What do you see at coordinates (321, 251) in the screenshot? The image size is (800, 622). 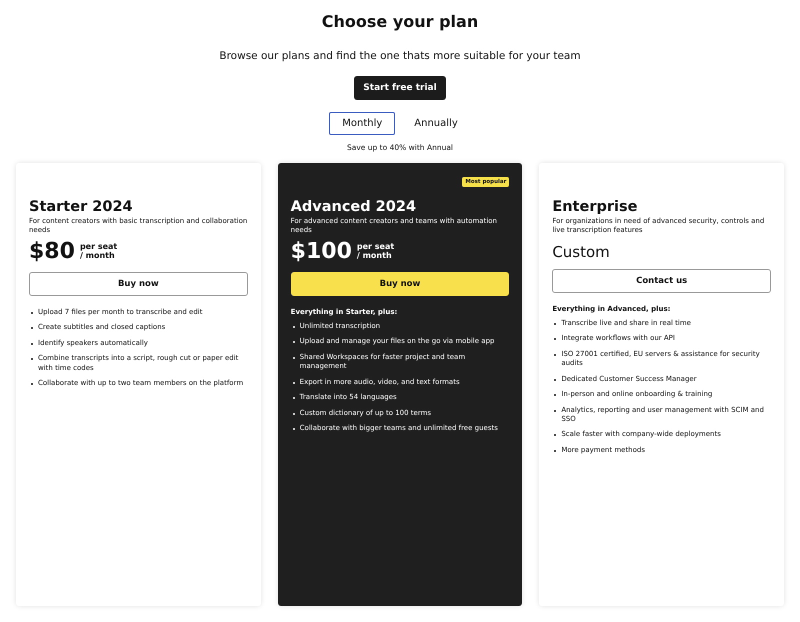 I see `price-amount: $100` at bounding box center [321, 251].